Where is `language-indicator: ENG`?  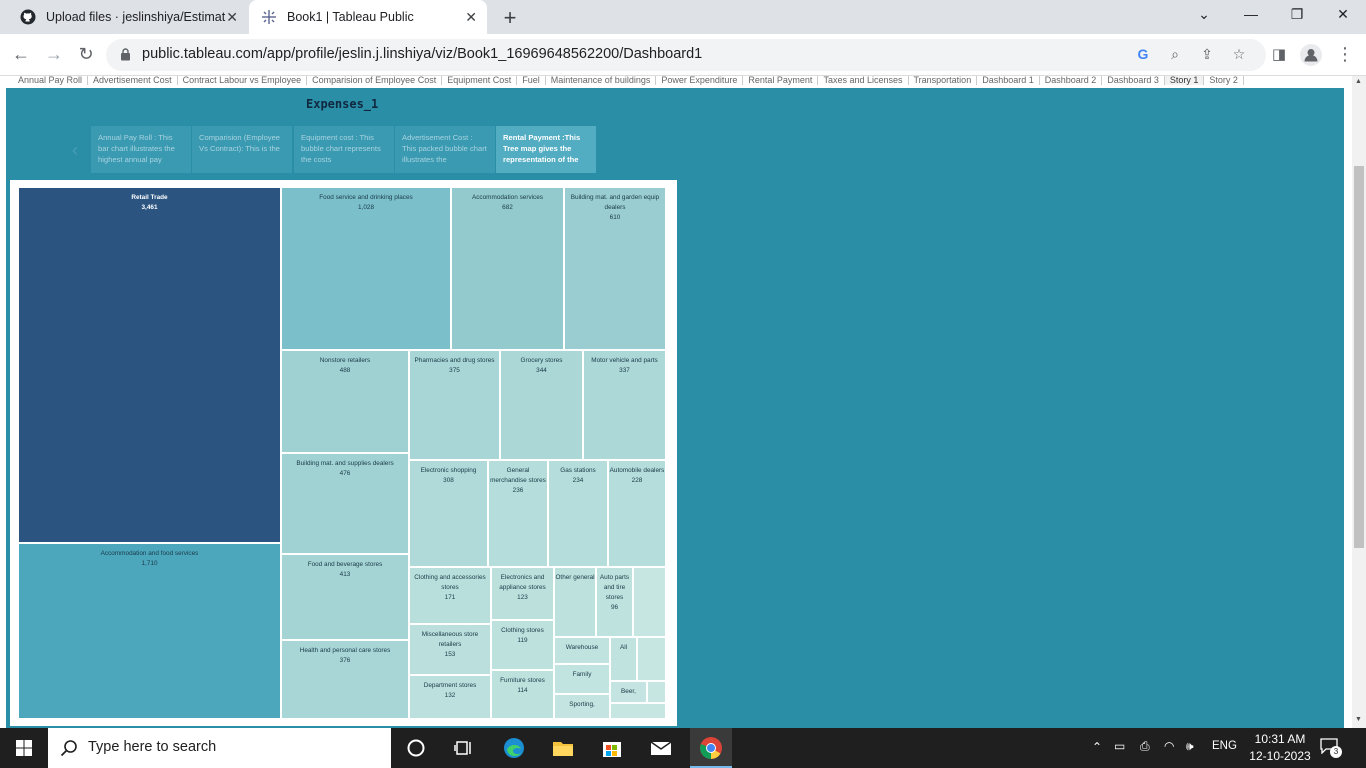 language-indicator: ENG is located at coordinates (1224, 746).